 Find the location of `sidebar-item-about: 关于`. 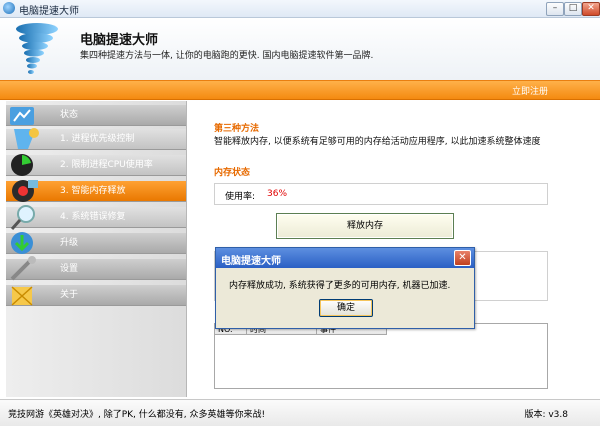

sidebar-item-about: 关于 is located at coordinates (96, 295).